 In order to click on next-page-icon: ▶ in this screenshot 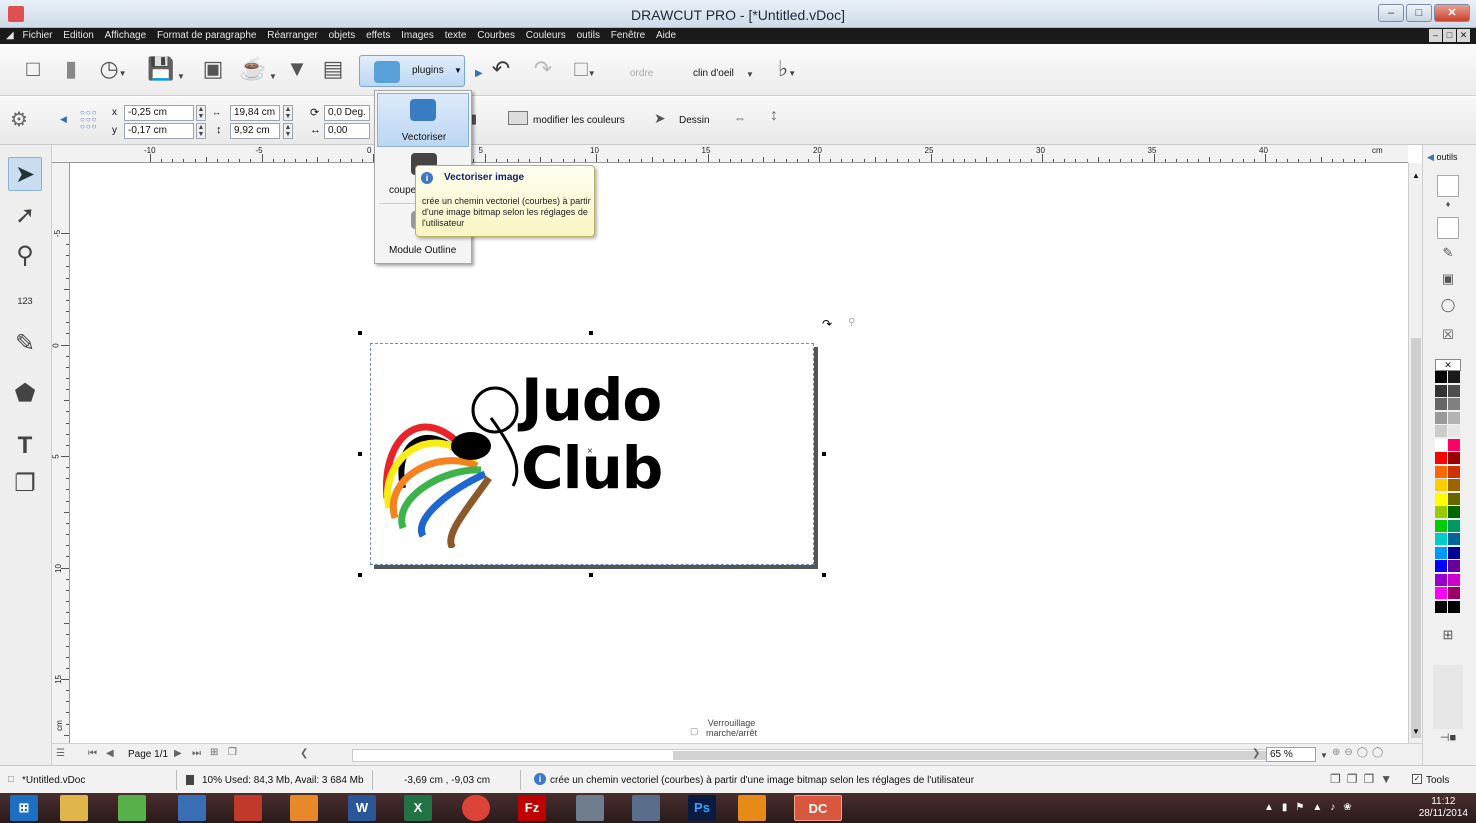, I will do `click(178, 753)`.